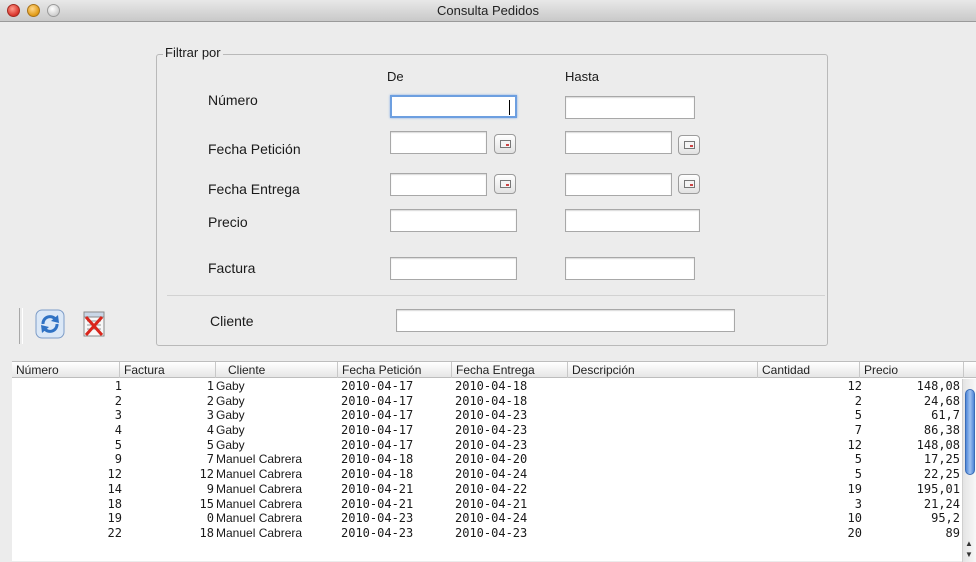  I want to click on column-header-fecha-entrega: Fecha Entrega, so click(510, 370).